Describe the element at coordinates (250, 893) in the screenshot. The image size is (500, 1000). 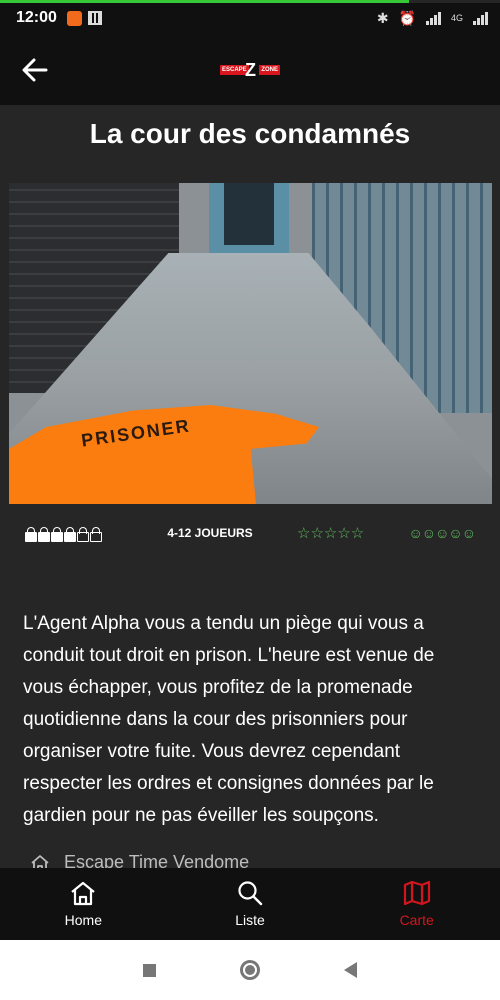
I see `search-icon` at that location.